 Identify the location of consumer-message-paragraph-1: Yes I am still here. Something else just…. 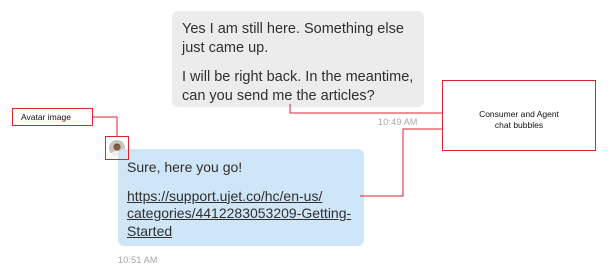
(293, 38).